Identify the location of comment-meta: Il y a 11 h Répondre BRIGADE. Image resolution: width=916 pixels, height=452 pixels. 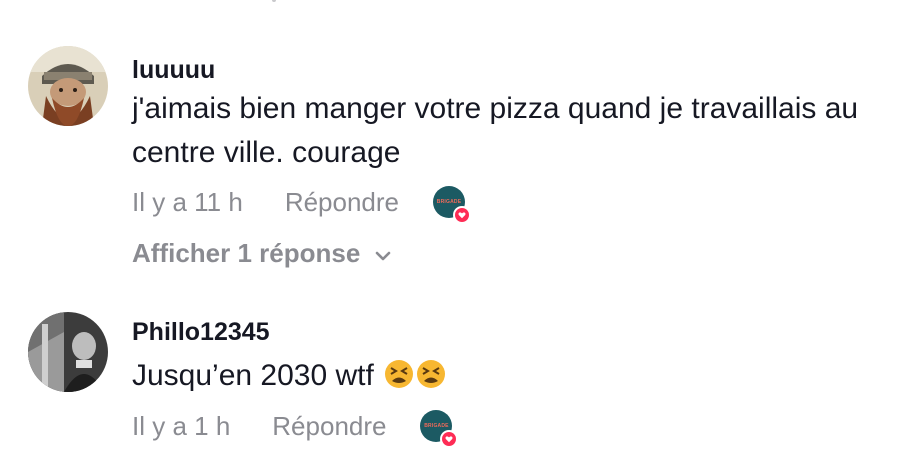
(302, 205).